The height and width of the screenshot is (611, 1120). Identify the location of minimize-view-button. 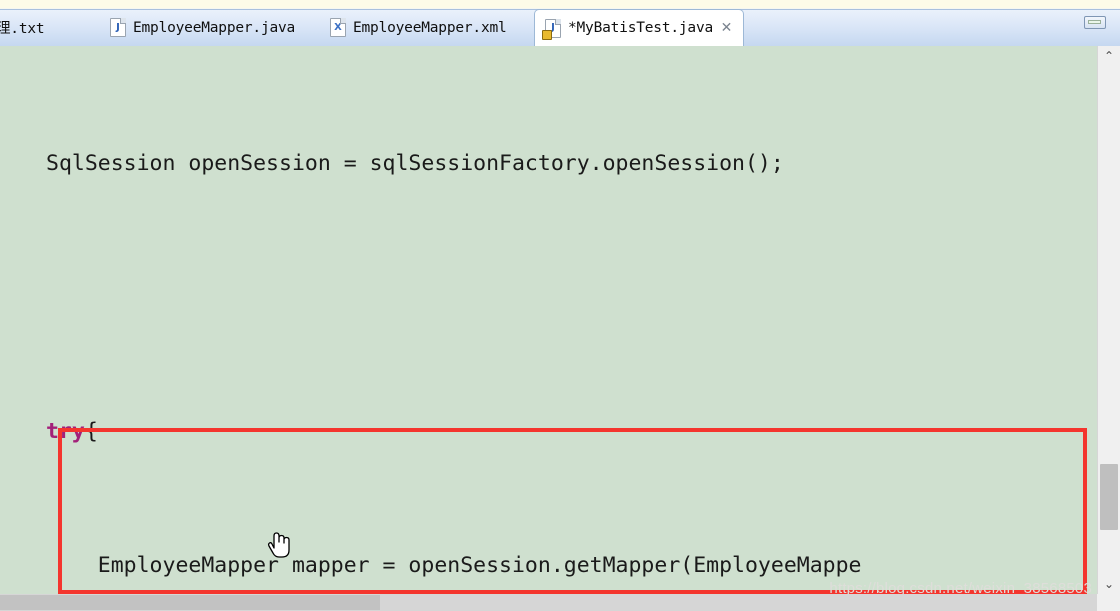
(1095, 22).